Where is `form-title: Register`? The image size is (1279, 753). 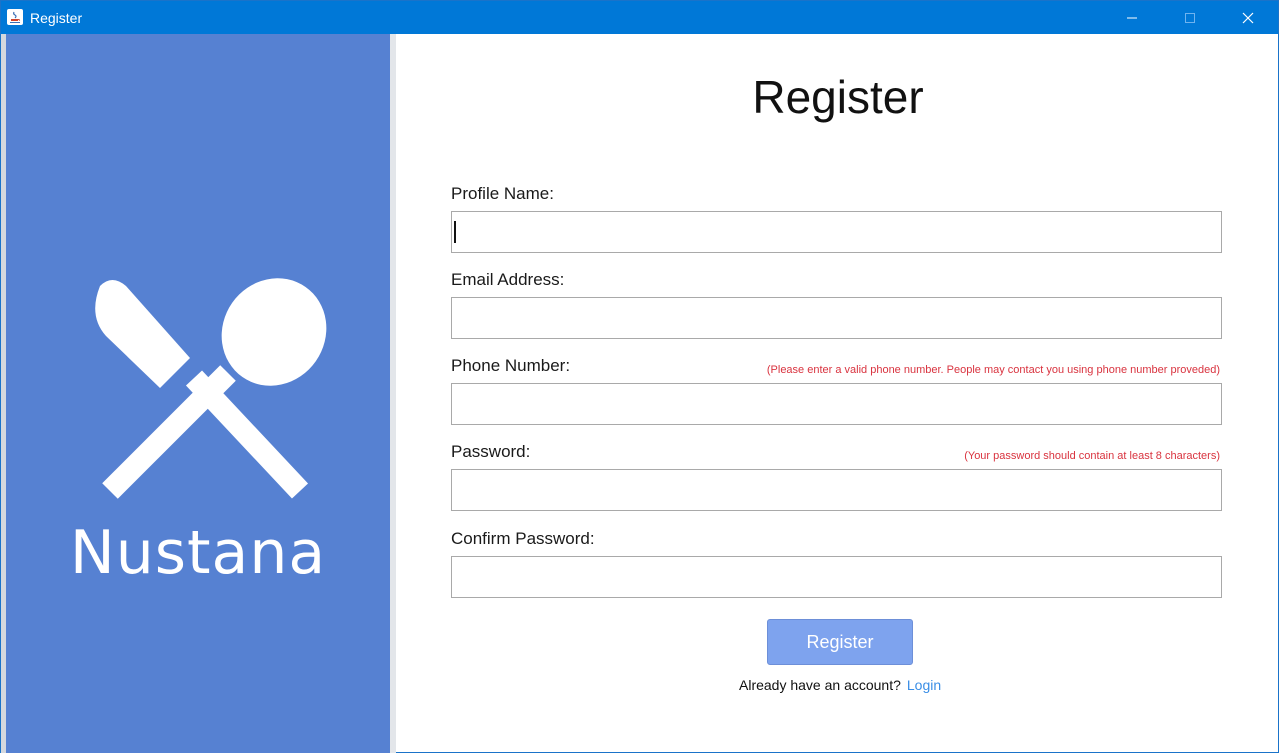
form-title: Register is located at coordinates (838, 97).